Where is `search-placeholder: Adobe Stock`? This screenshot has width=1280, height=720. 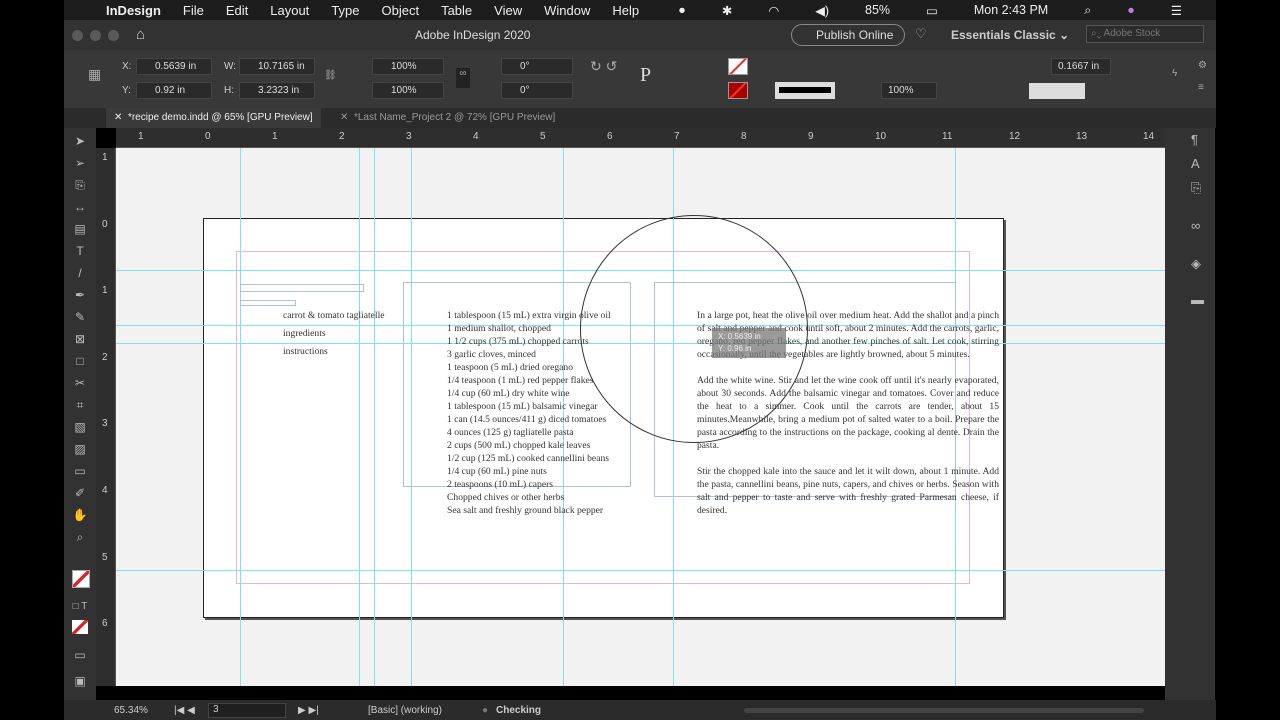 search-placeholder: Adobe Stock is located at coordinates (1132, 33).